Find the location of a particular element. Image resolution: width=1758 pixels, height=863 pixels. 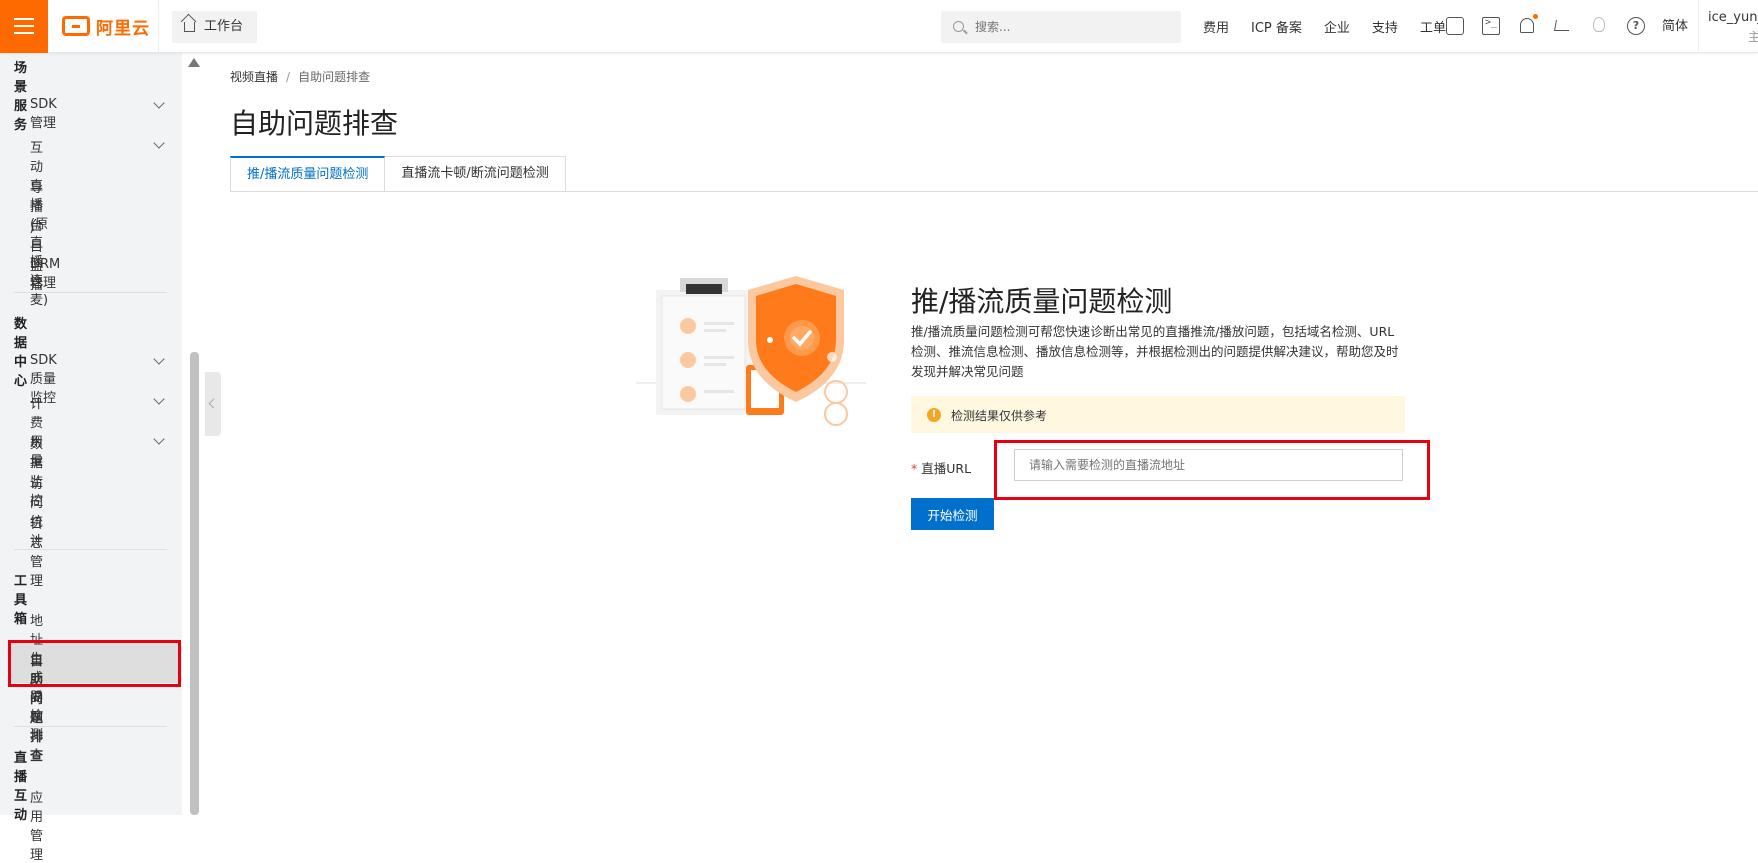

group-live-interactive: 直播互动 is located at coordinates (21, 787).